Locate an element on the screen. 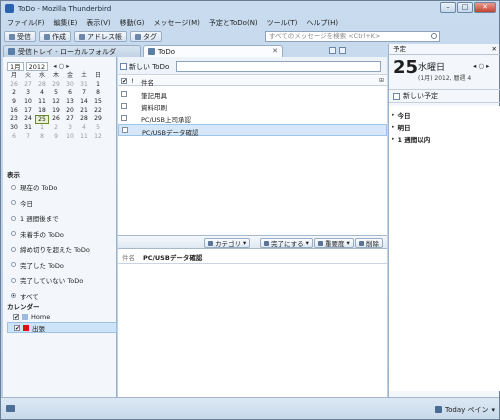 The width and height of the screenshot is (500, 420). column-picker-icon: ⊞ is located at coordinates (381, 80).